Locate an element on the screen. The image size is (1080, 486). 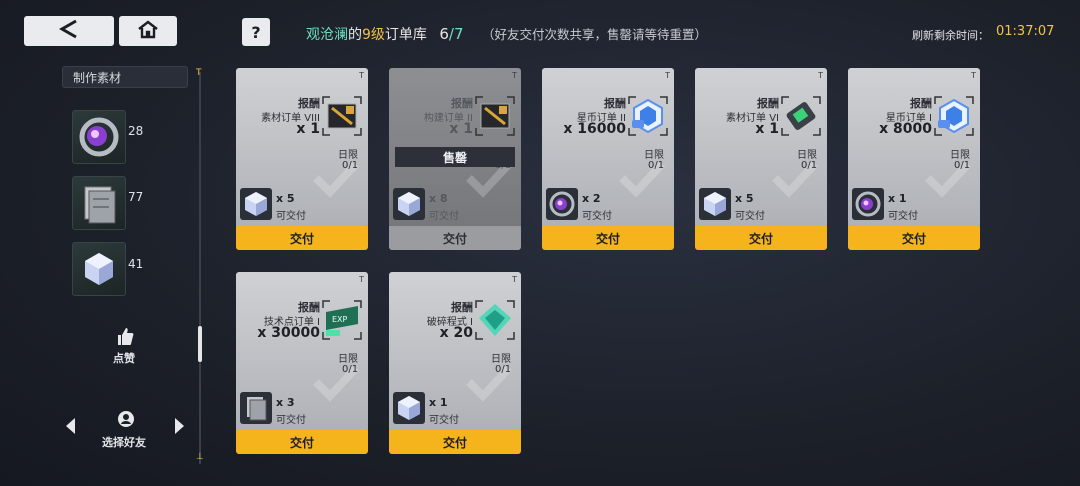
materials-panel-title: 制作素材 is located at coordinates (125, 77).